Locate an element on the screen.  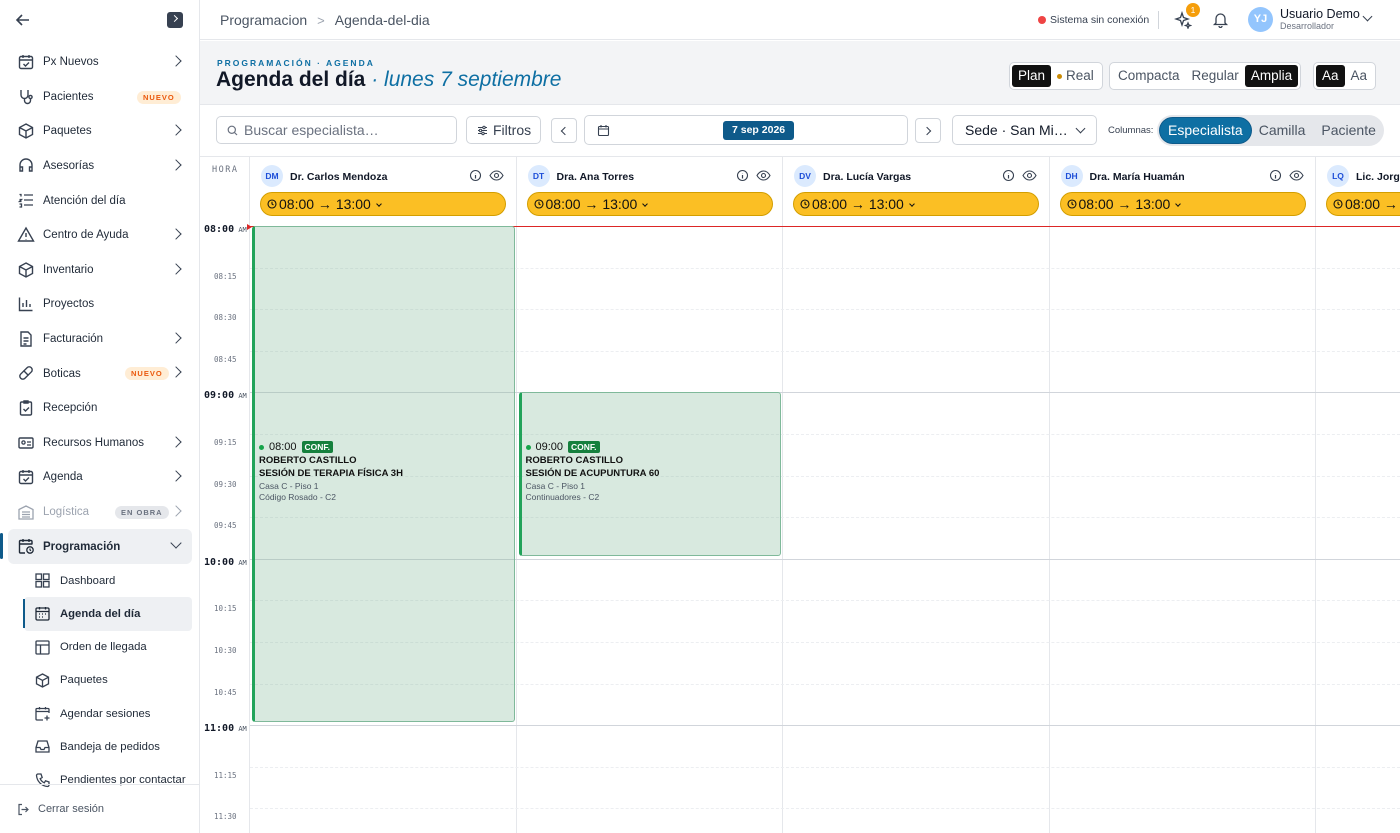
time-label: 08:45 is located at coordinates (225, 359).